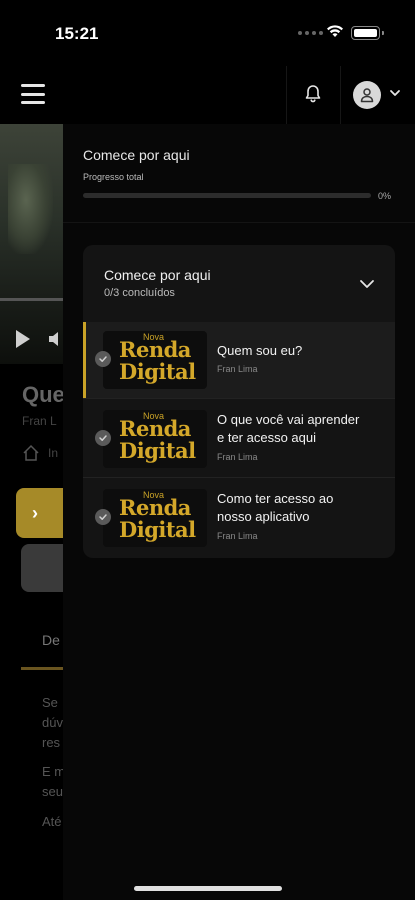 This screenshot has width=415, height=900. Describe the element at coordinates (227, 195) in the screenshot. I see `progress-bar` at that location.